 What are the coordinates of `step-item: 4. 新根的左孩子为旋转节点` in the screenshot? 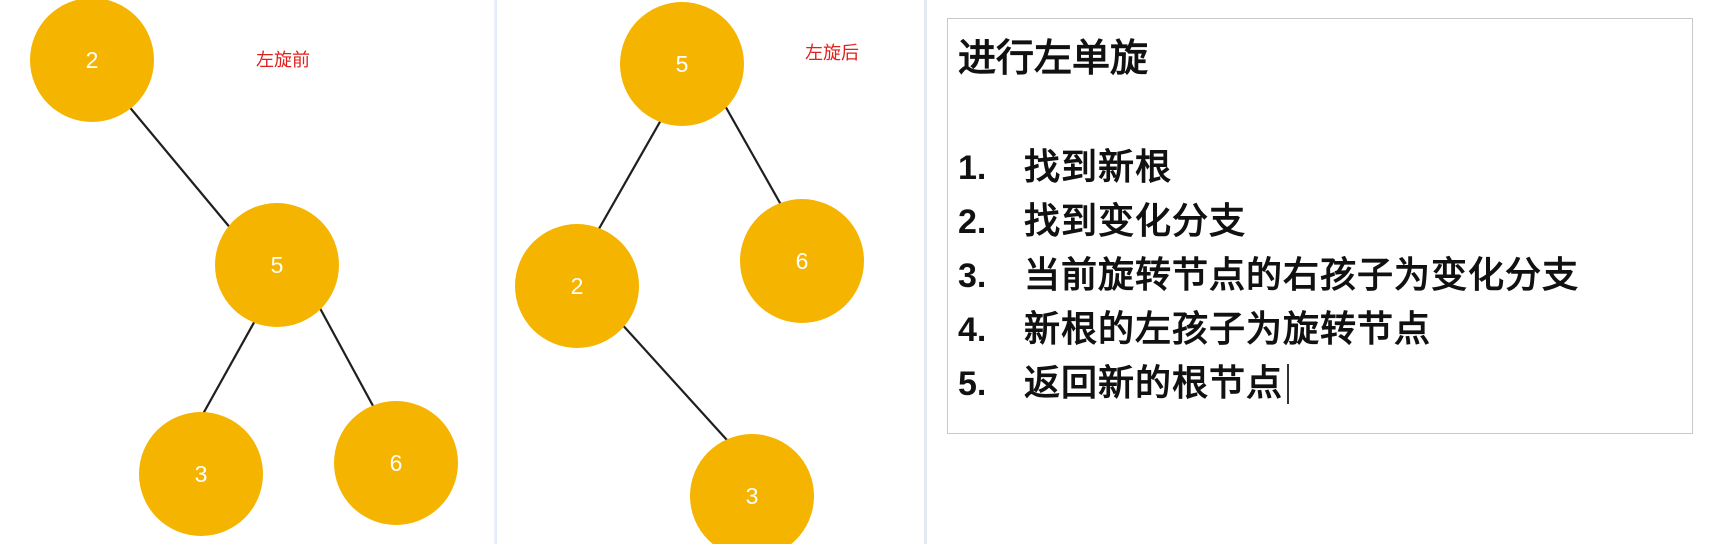 It's located at (1320, 330).